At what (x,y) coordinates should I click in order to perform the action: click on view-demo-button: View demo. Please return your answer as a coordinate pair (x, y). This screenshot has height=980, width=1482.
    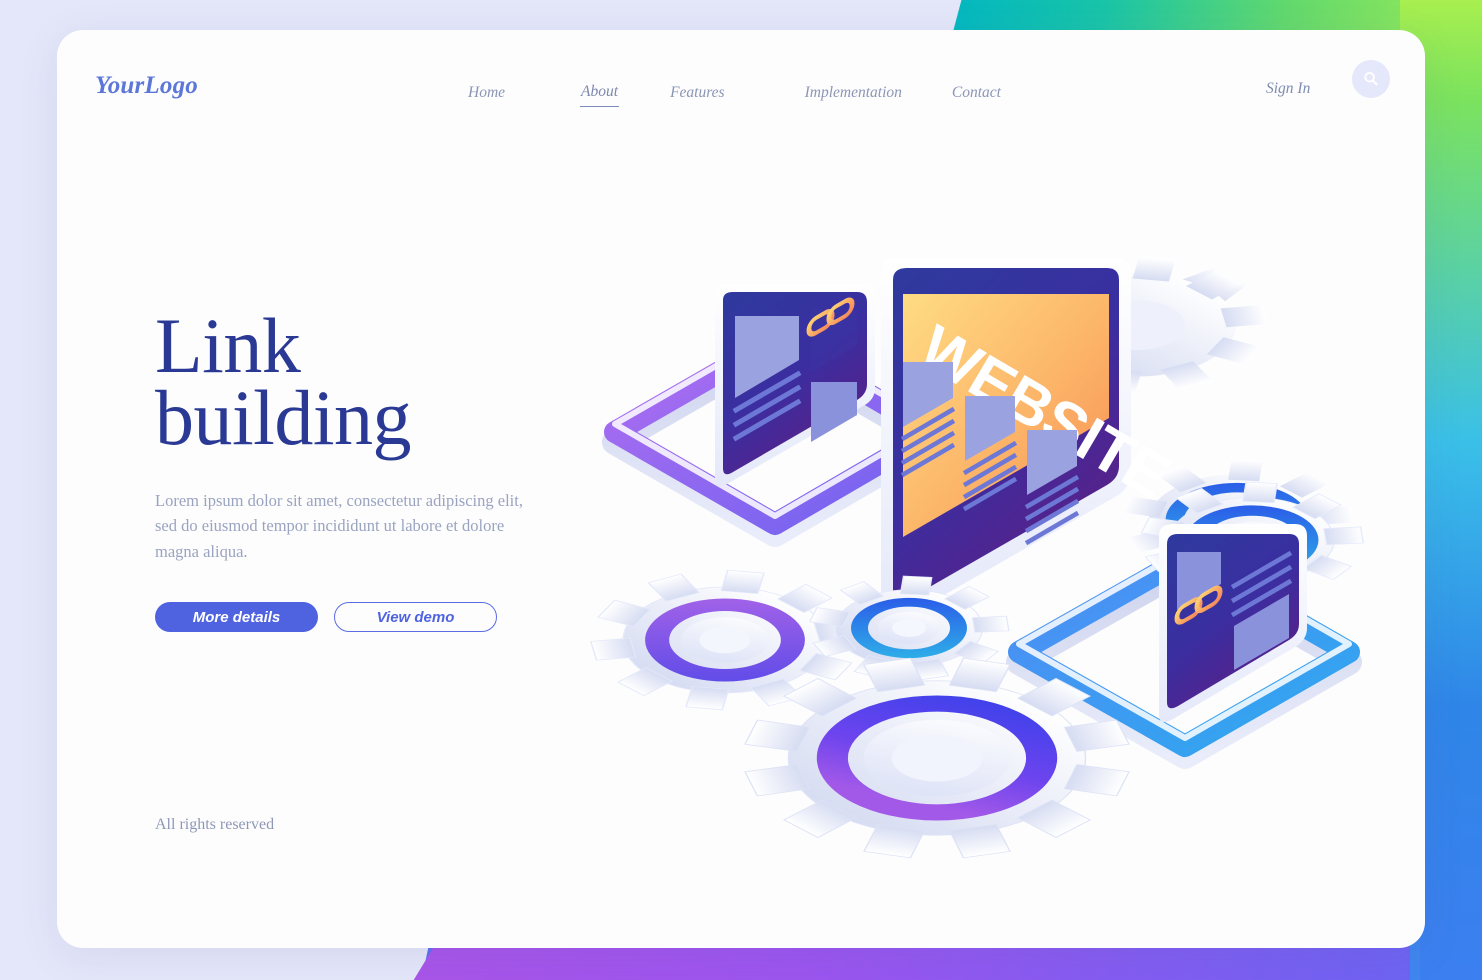
    Looking at the image, I should click on (415, 617).